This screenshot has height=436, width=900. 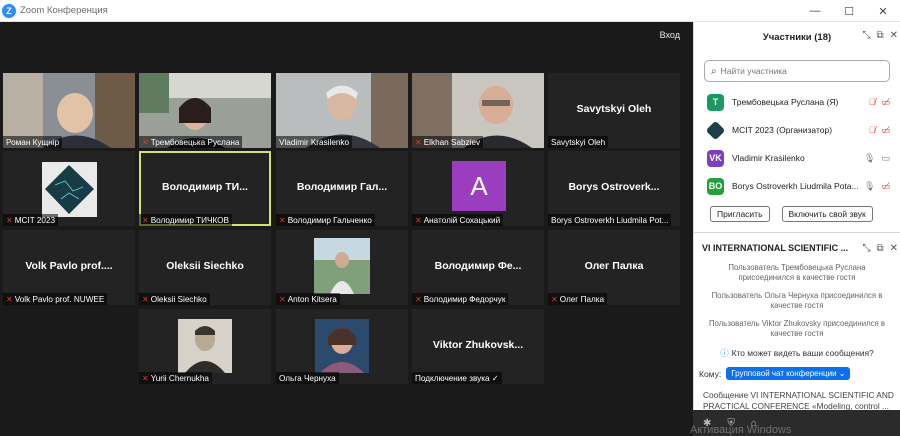 What do you see at coordinates (715, 158) in the screenshot?
I see `avatar: VK` at bounding box center [715, 158].